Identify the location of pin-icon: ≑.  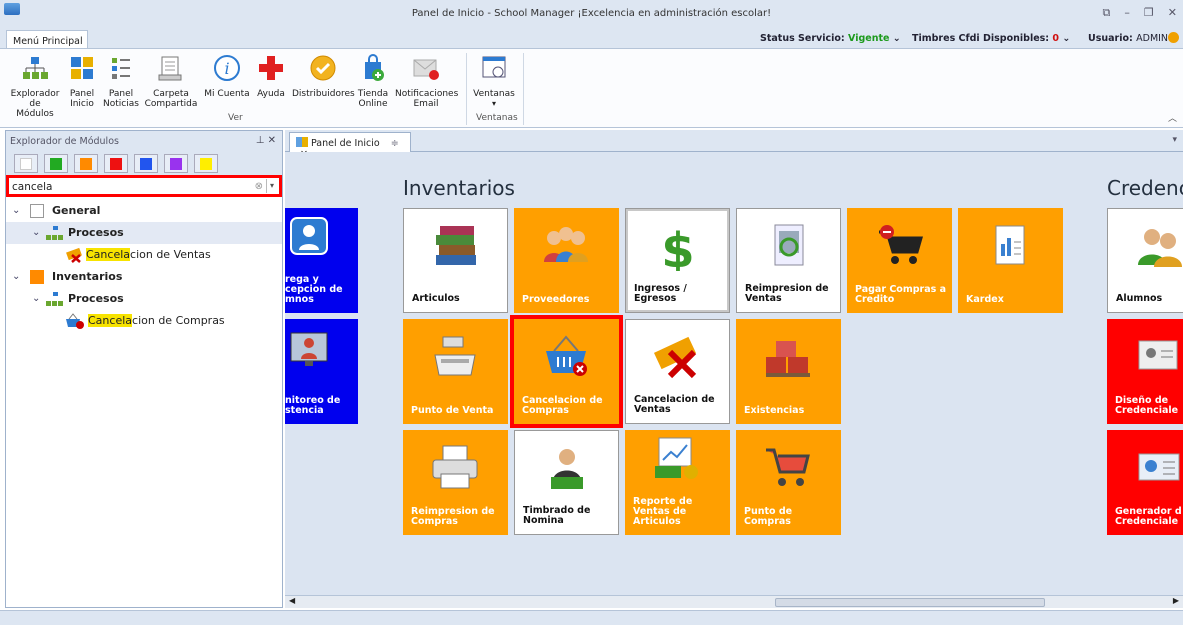
(395, 143).